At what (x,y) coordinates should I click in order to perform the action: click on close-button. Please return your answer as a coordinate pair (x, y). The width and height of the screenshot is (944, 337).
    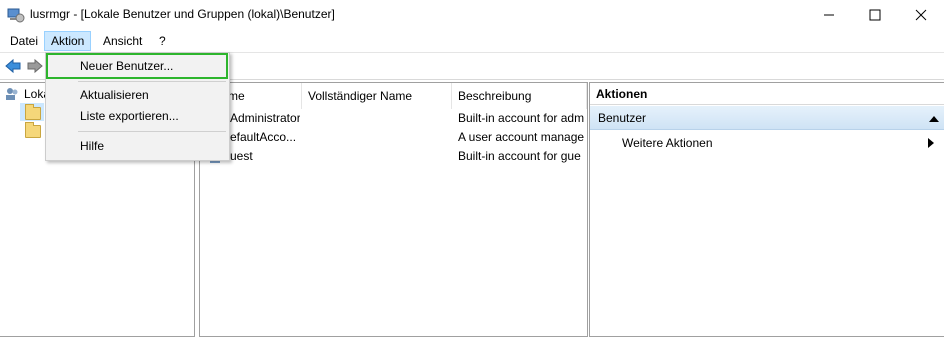
    Looking at the image, I should click on (921, 15).